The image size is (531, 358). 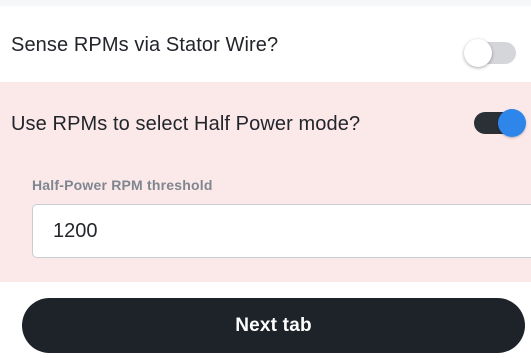 I want to click on sense-rpm-label: Sense RPMs via Stator Wire?, so click(x=145, y=45).